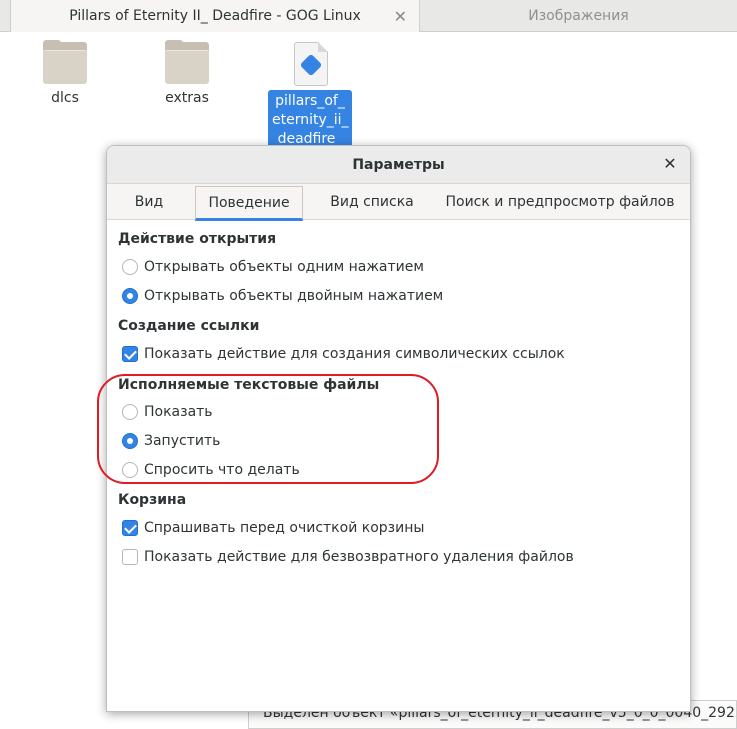  Describe the element at coordinates (268, 429) in the screenshot. I see `annotation-highlight` at that location.